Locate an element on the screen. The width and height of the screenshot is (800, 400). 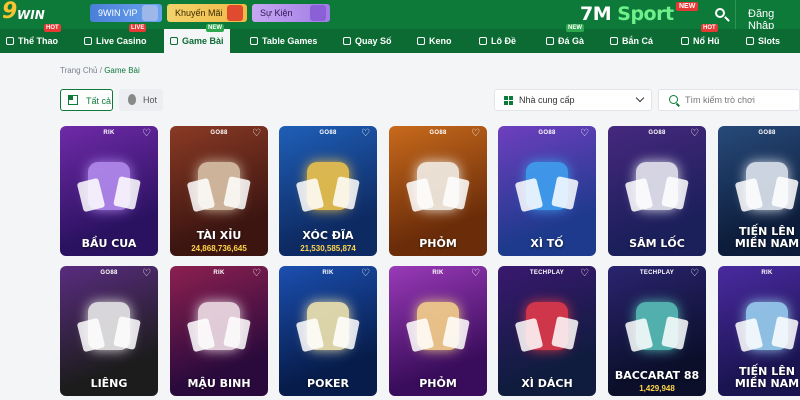
nav-label: Đá Gà is located at coordinates (571, 41).